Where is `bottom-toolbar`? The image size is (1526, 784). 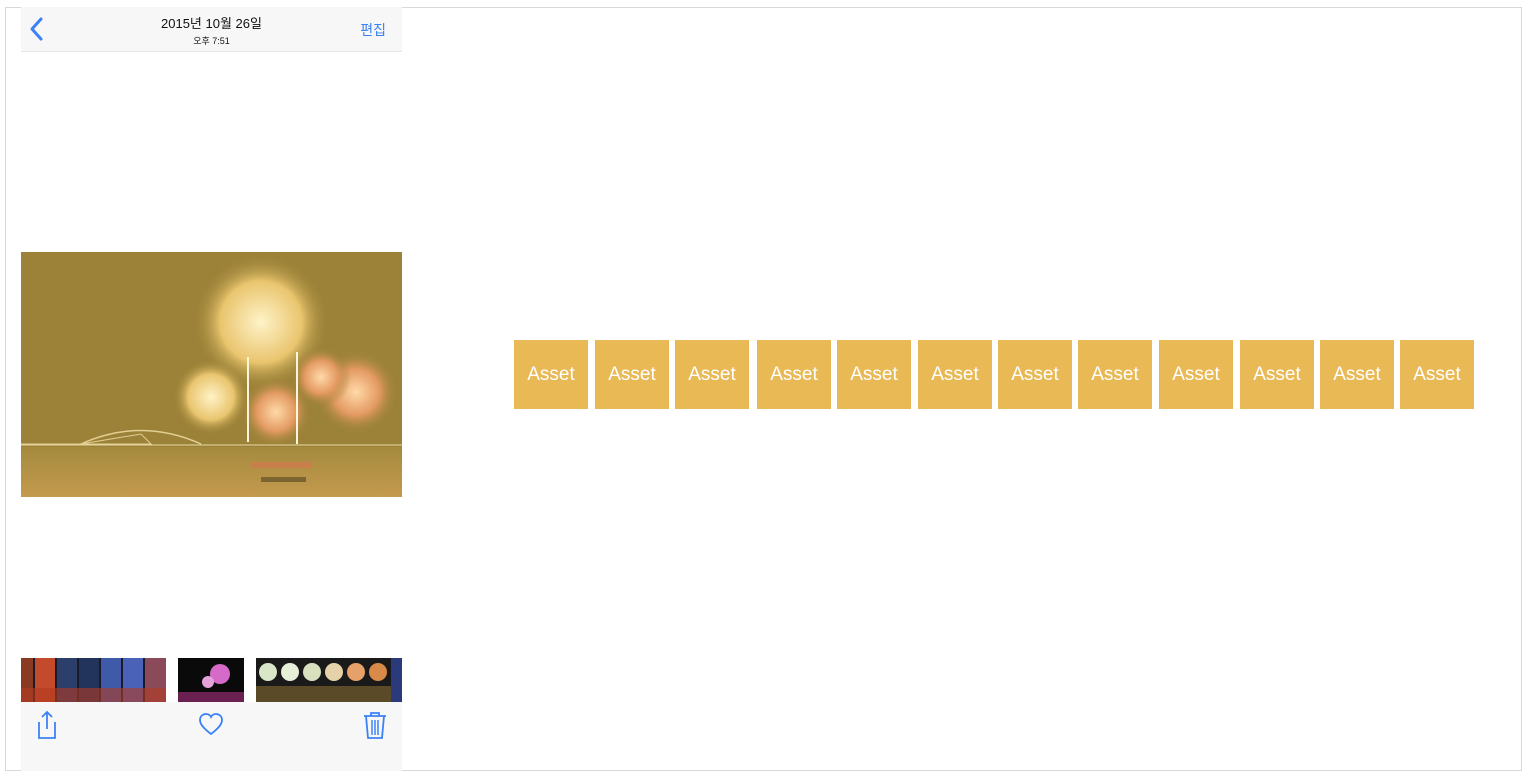 bottom-toolbar is located at coordinates (211, 736).